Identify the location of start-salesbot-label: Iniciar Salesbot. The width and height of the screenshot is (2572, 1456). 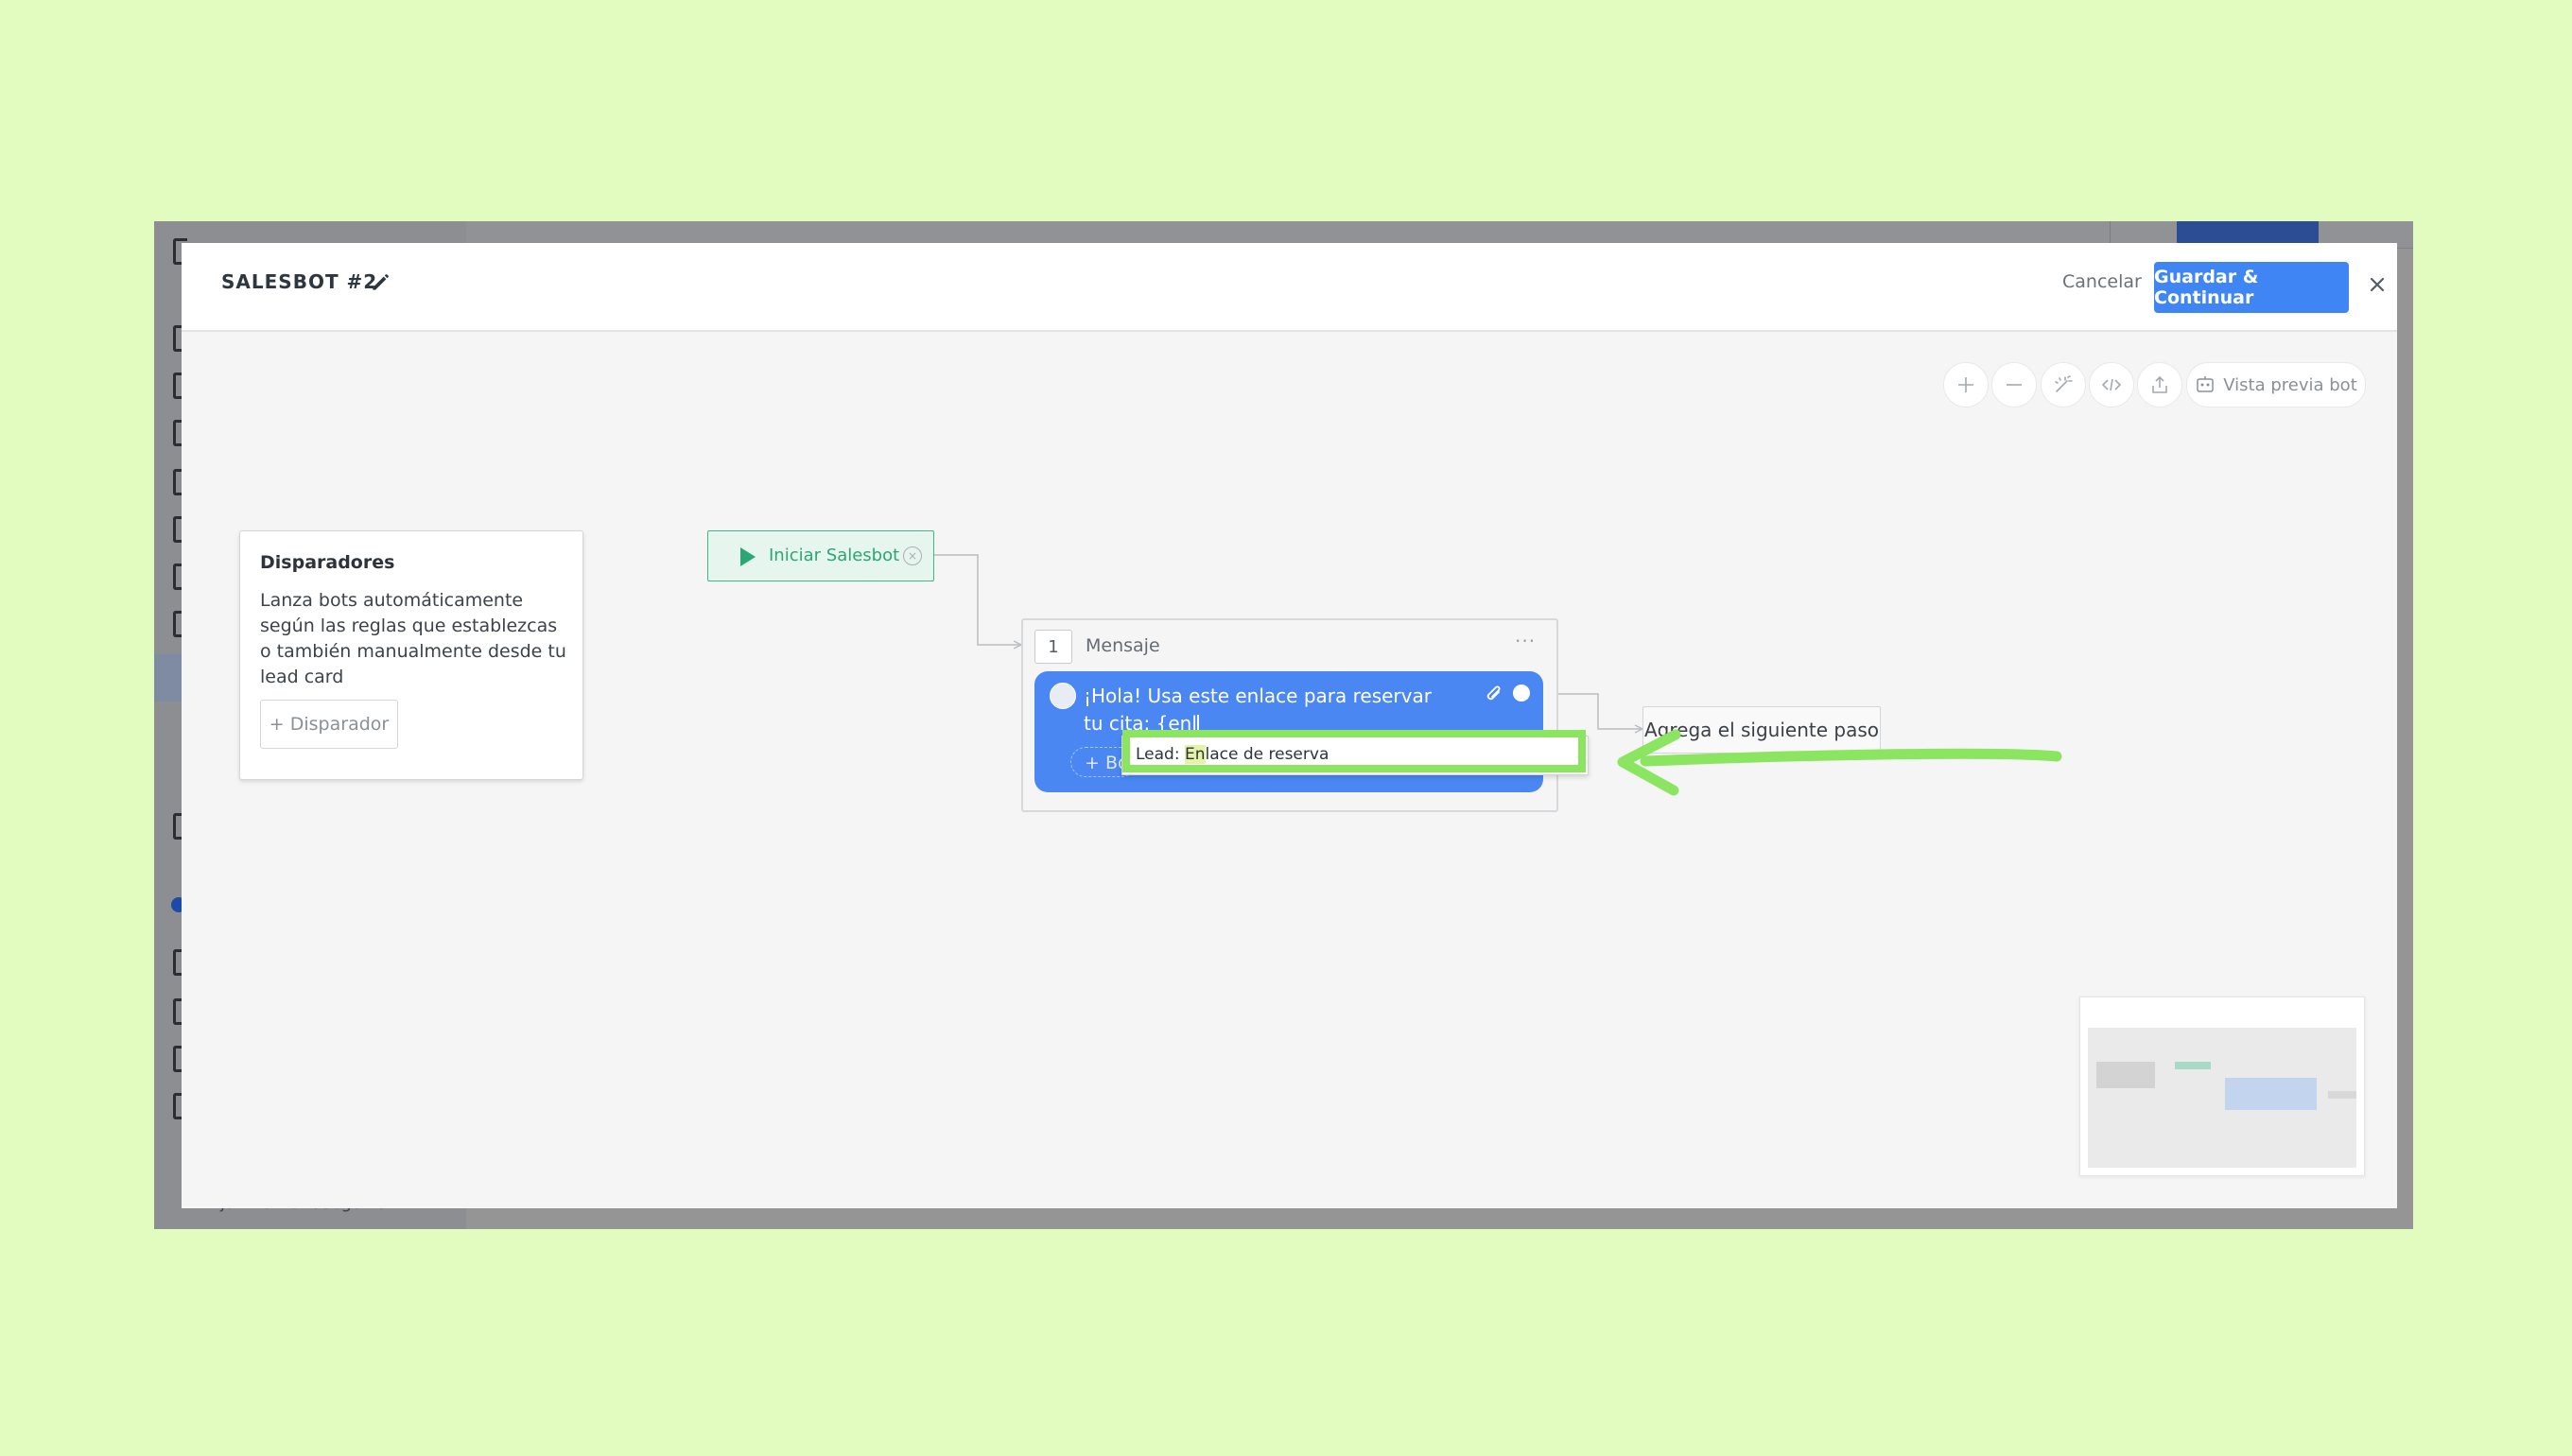
(834, 555).